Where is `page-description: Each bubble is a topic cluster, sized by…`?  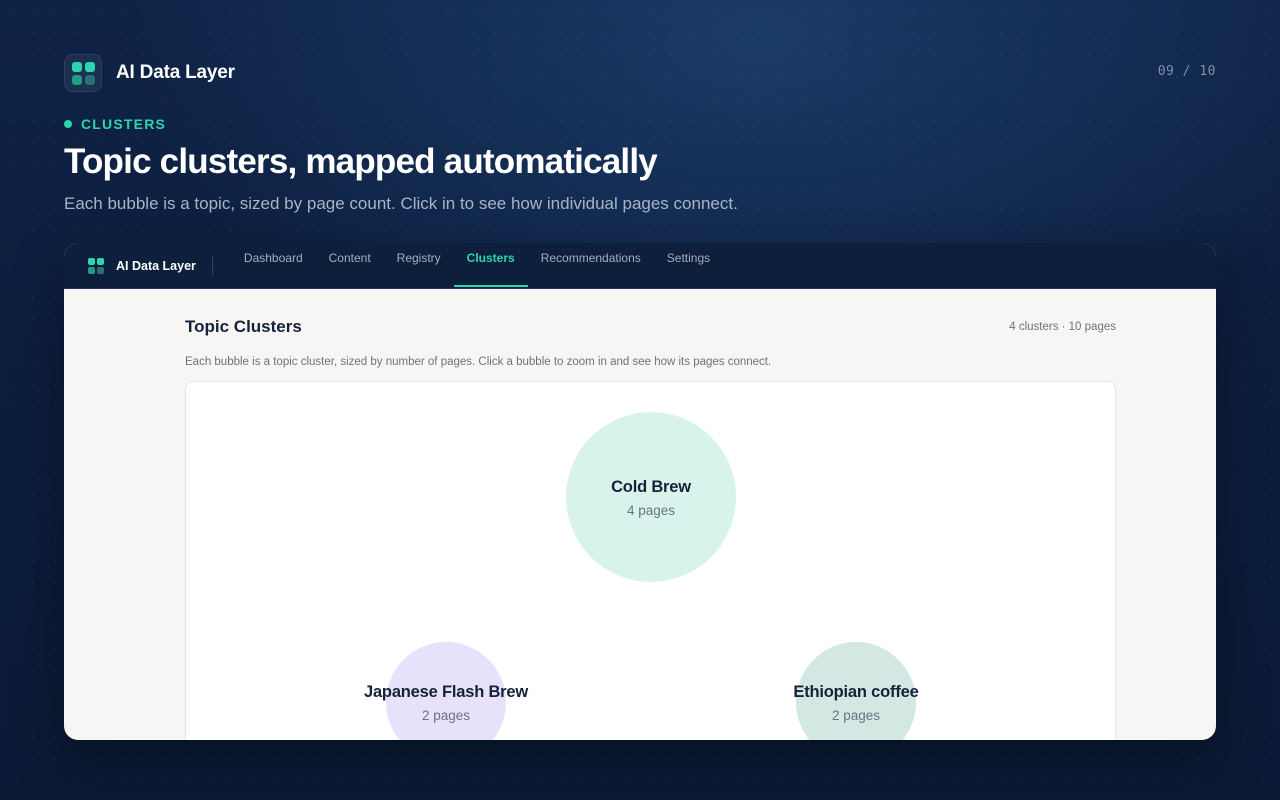 page-description: Each bubble is a topic cluster, sized by… is located at coordinates (478, 362).